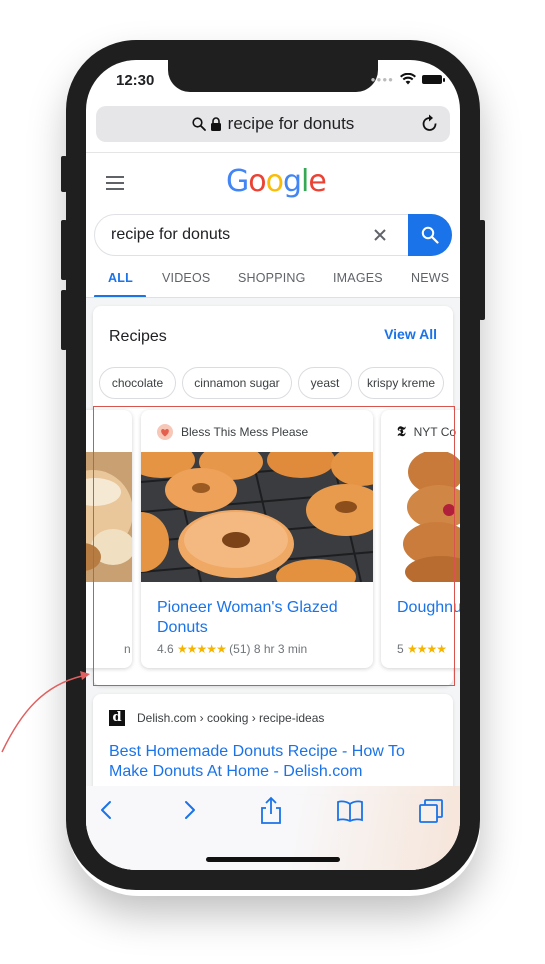  What do you see at coordinates (237, 383) in the screenshot?
I see `chip-cinnamon-sugar: cinnamon sugar` at bounding box center [237, 383].